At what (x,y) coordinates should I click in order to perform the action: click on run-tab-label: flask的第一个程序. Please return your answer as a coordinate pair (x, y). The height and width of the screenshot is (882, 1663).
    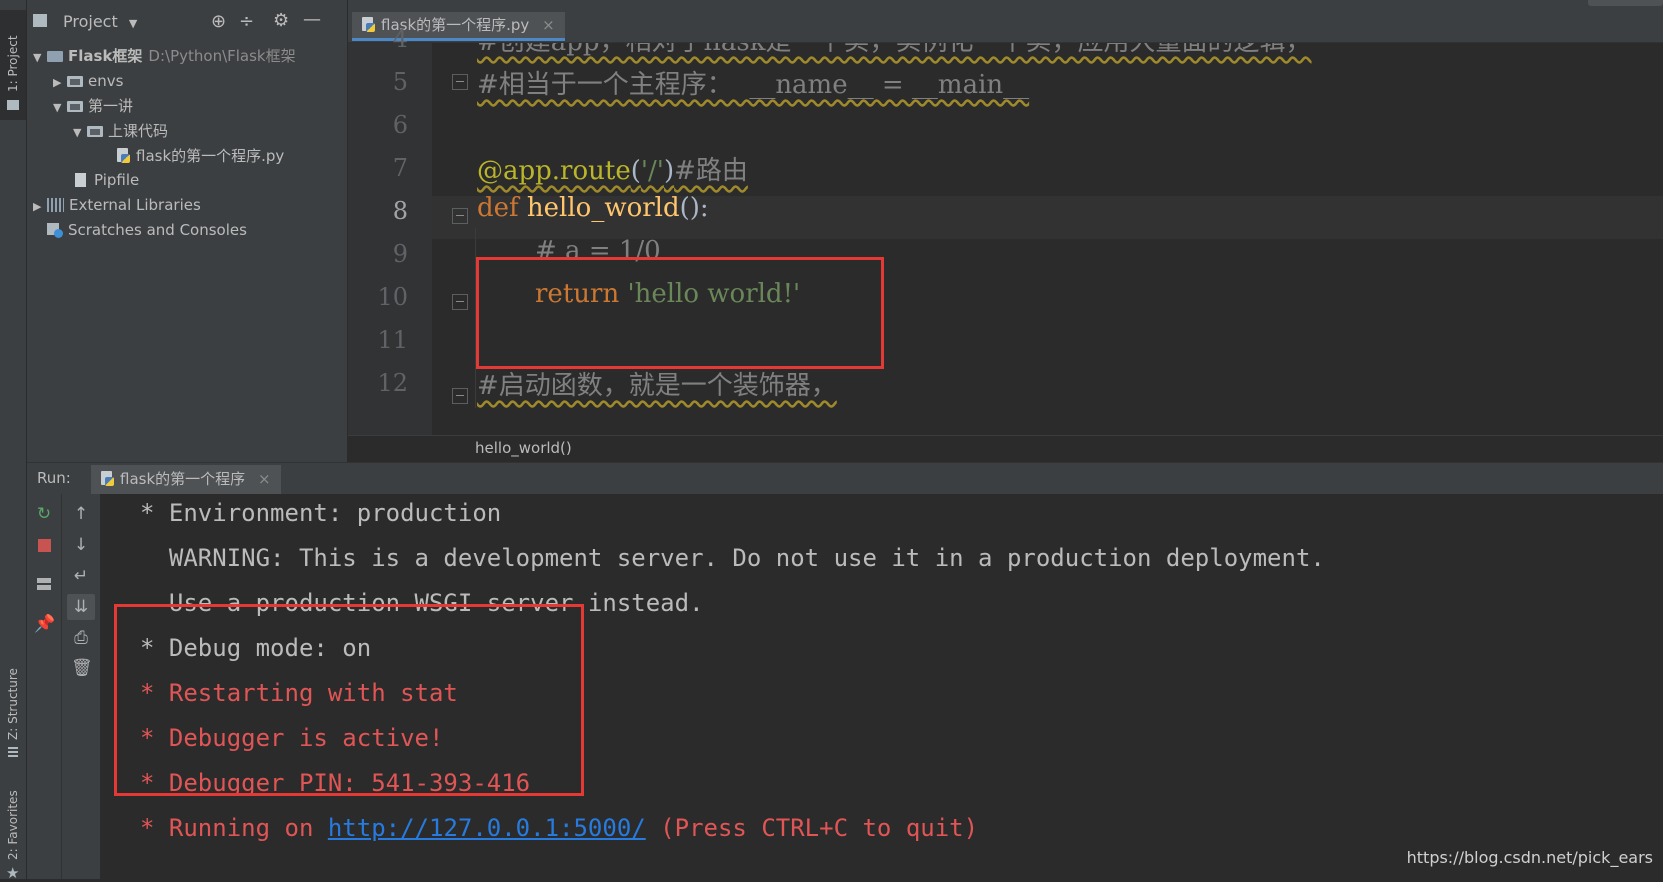
    Looking at the image, I should click on (183, 479).